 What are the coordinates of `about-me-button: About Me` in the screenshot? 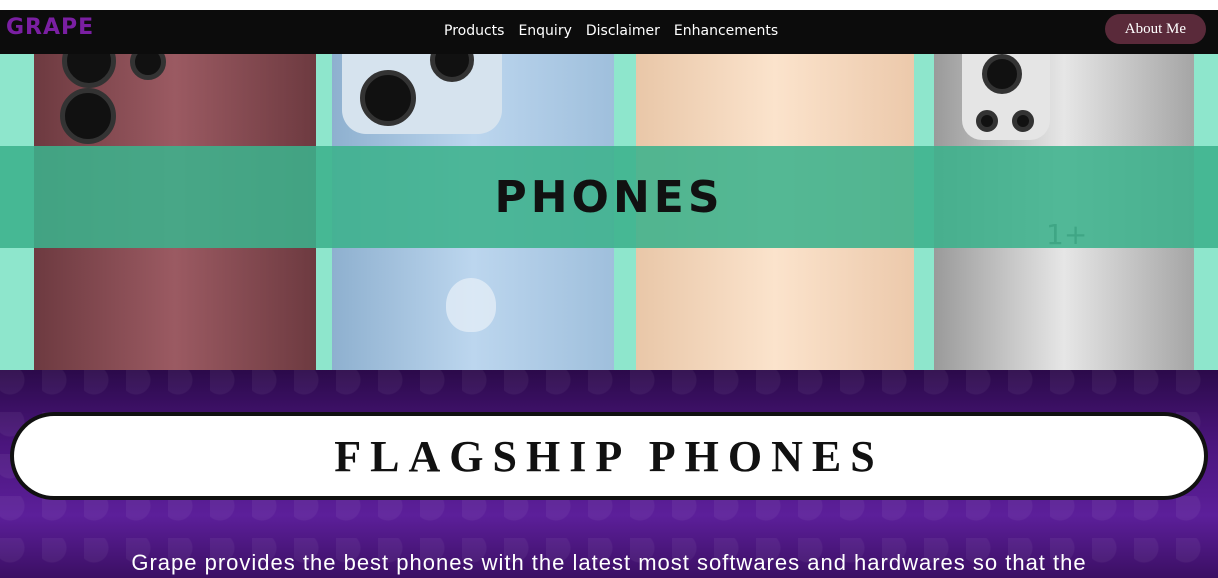 It's located at (1155, 29).